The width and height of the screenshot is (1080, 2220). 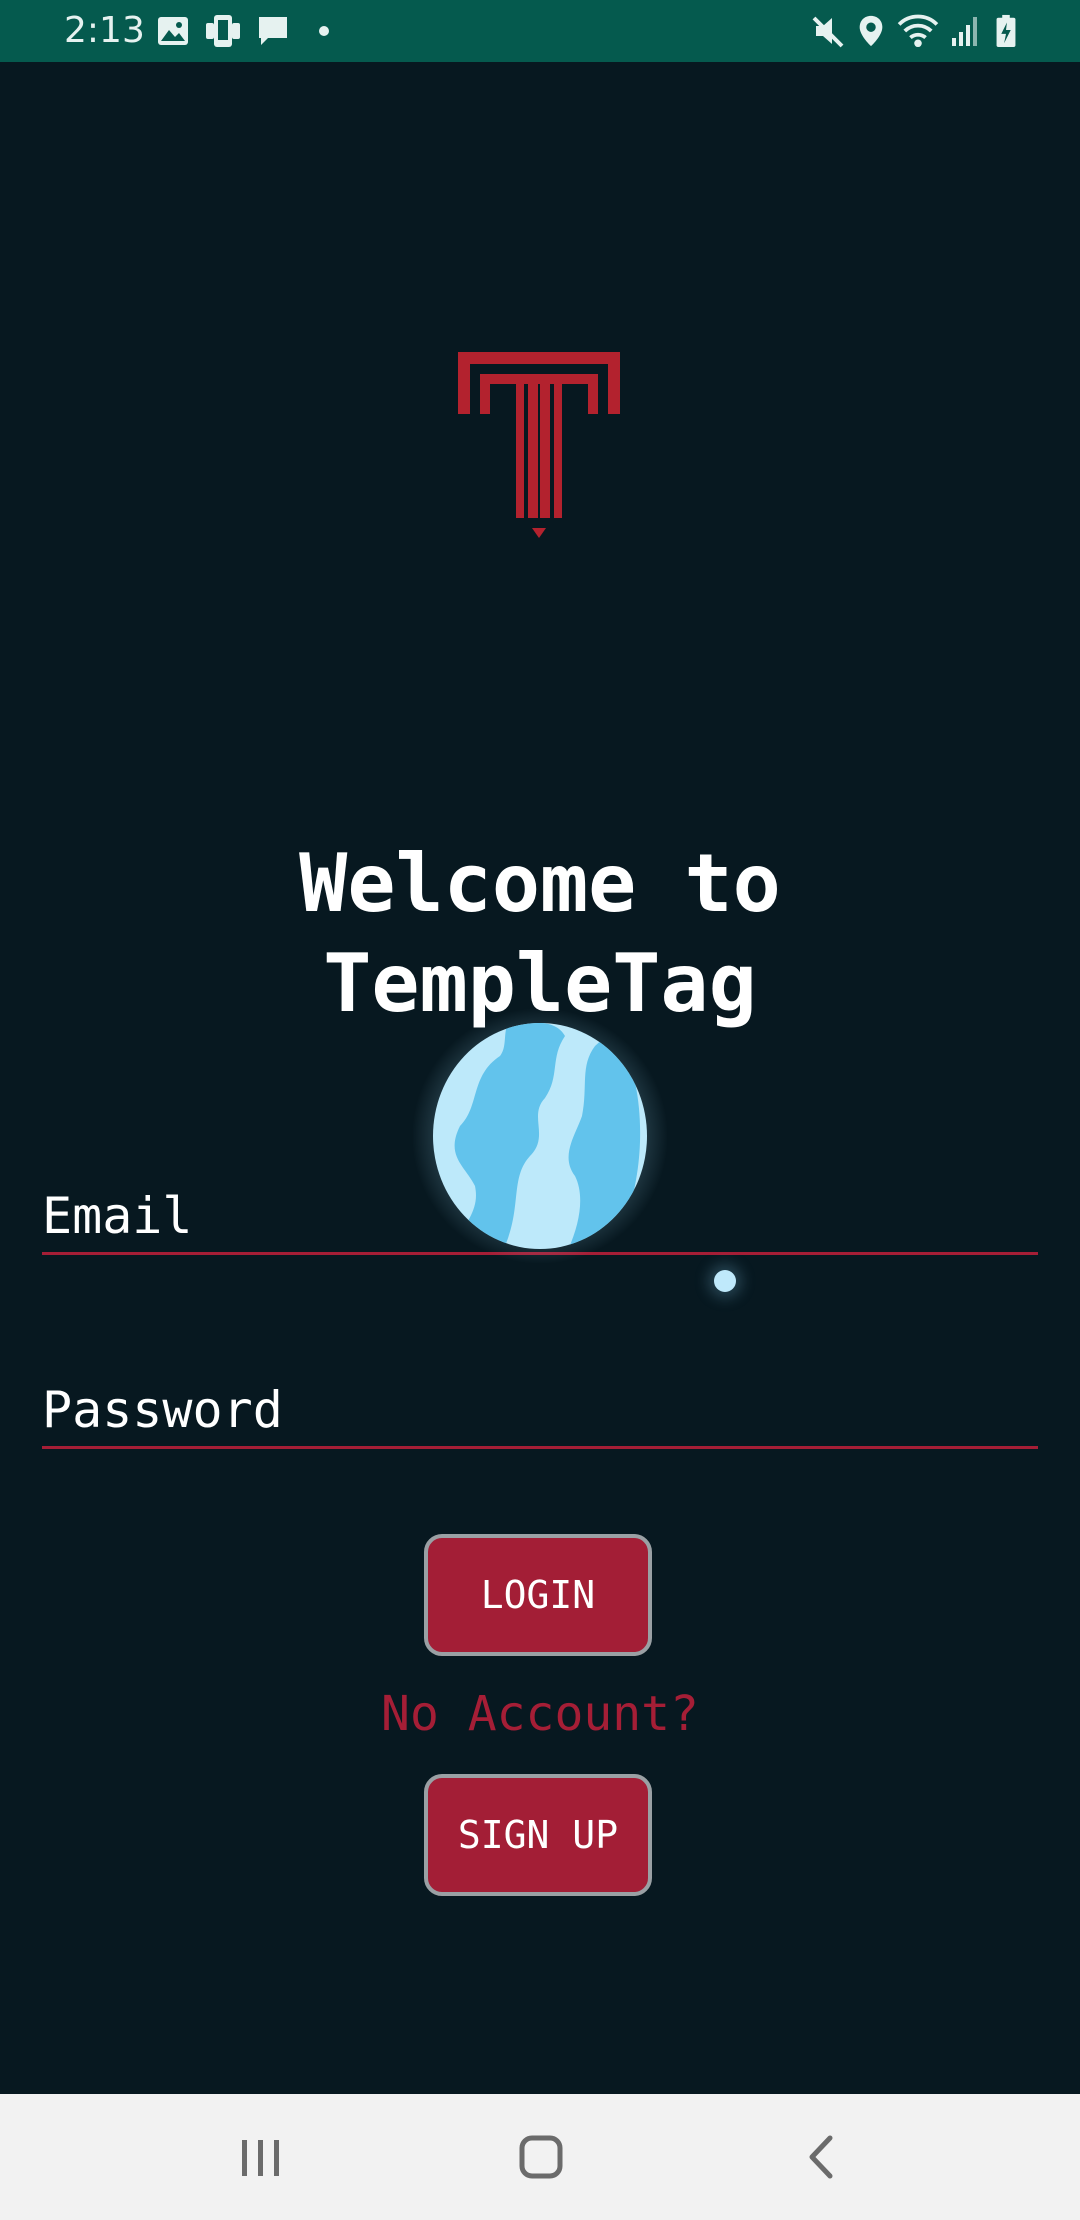 What do you see at coordinates (540, 1714) in the screenshot?
I see `no-account-text: No Account?` at bounding box center [540, 1714].